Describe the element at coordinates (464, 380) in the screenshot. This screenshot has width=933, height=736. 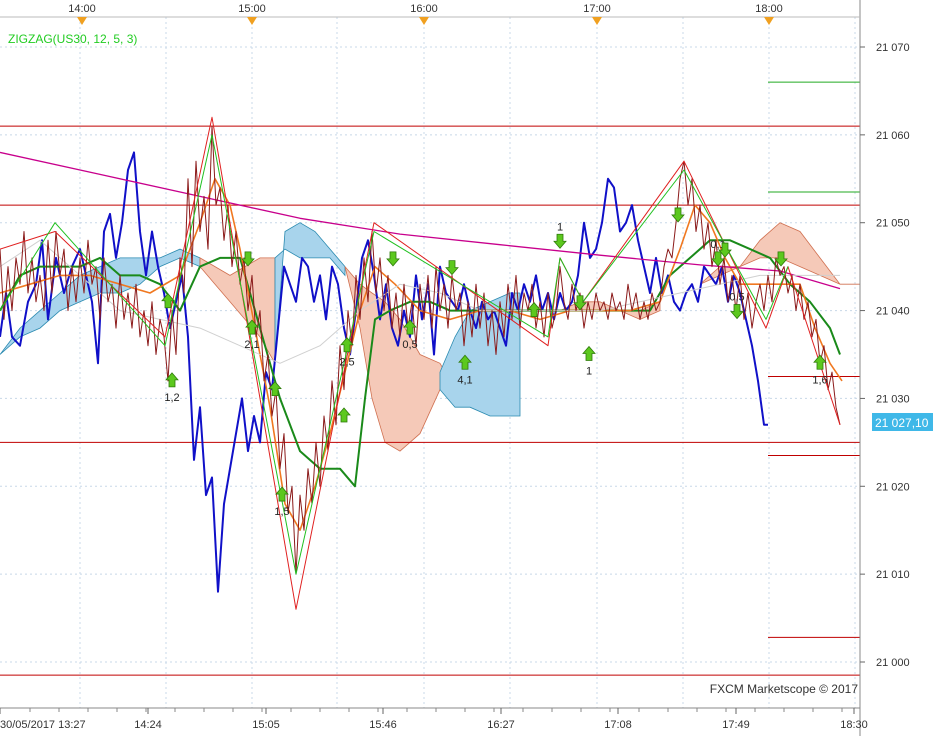
I see `signal-label: 4,1` at that location.